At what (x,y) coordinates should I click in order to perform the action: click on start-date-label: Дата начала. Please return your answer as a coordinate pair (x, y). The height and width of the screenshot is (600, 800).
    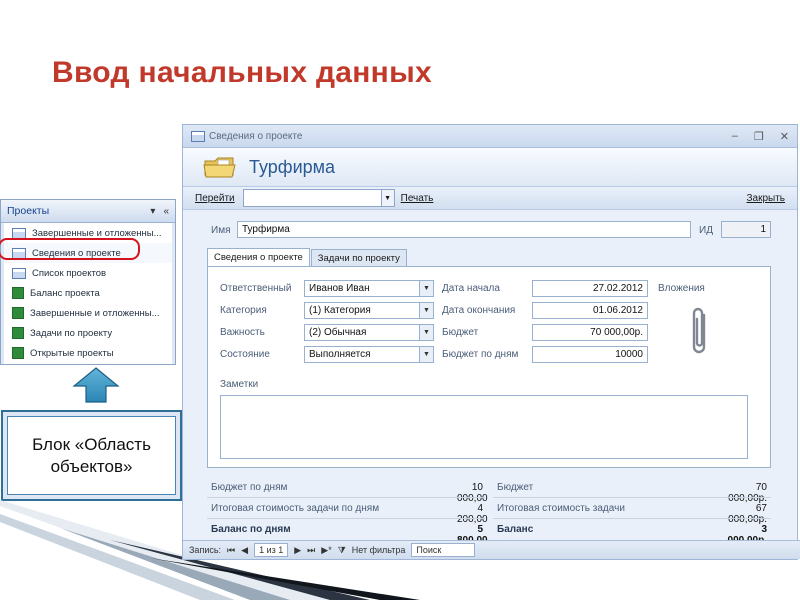
    Looking at the image, I should click on (471, 288).